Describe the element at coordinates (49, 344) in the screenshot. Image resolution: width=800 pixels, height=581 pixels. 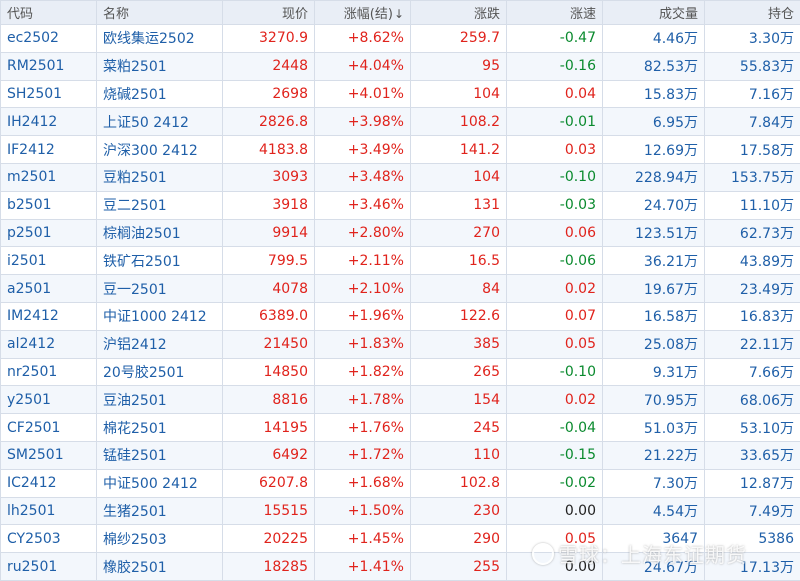
I see `cell-code: al2412` at that location.